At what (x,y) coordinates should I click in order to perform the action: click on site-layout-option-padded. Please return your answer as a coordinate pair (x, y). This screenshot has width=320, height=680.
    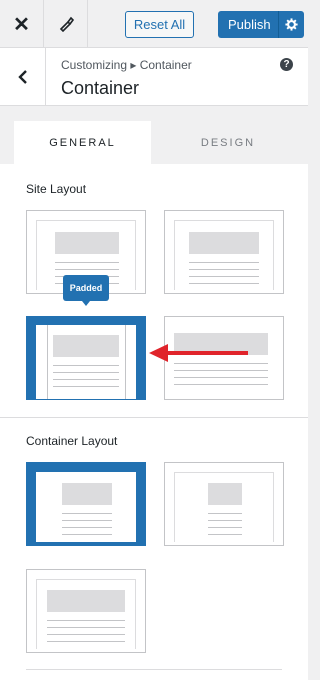
    Looking at the image, I should click on (86, 358).